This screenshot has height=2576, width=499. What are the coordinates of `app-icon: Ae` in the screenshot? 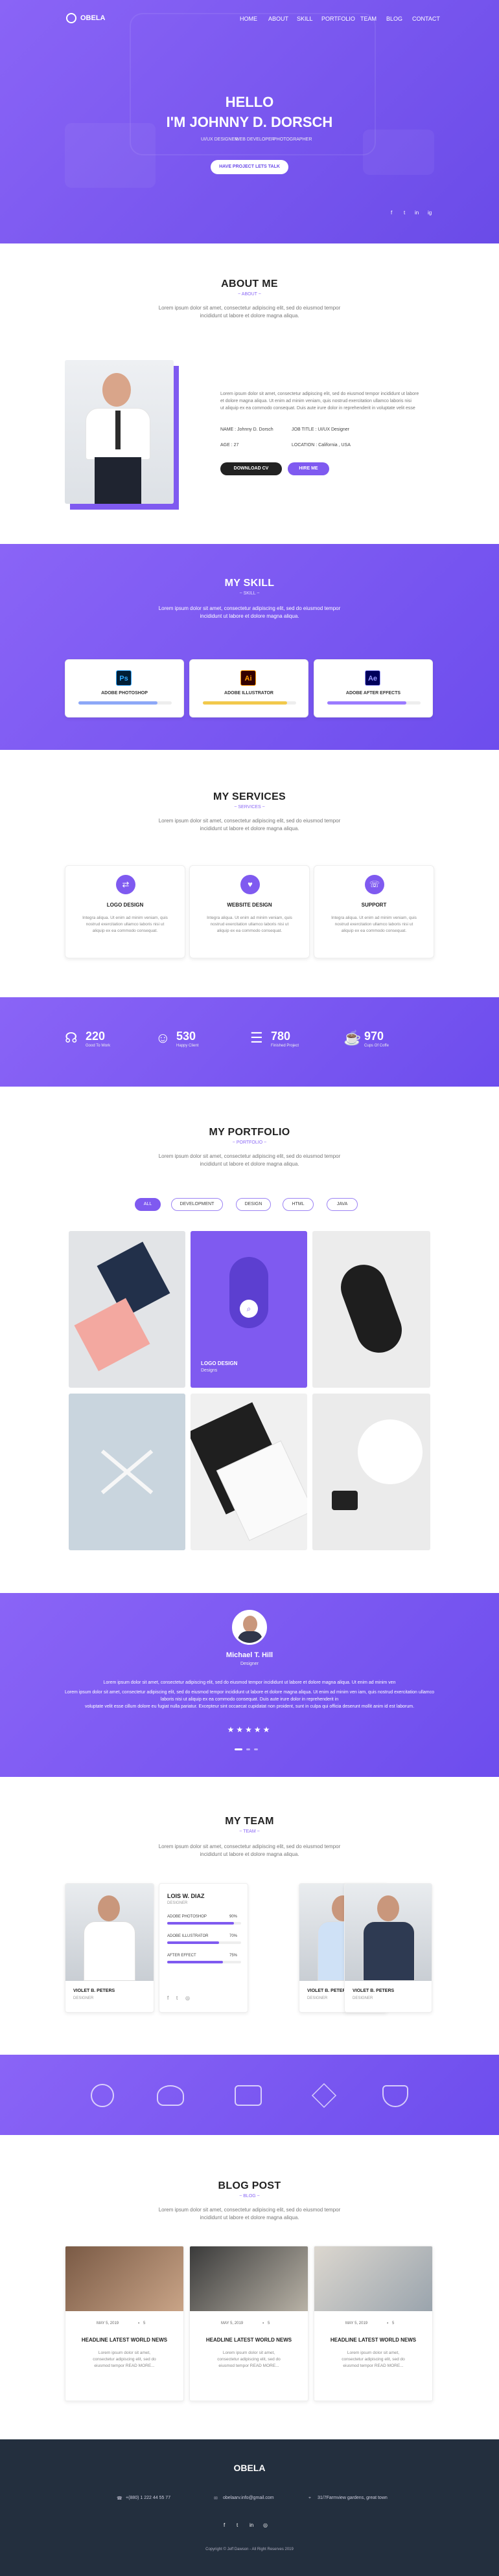 It's located at (372, 678).